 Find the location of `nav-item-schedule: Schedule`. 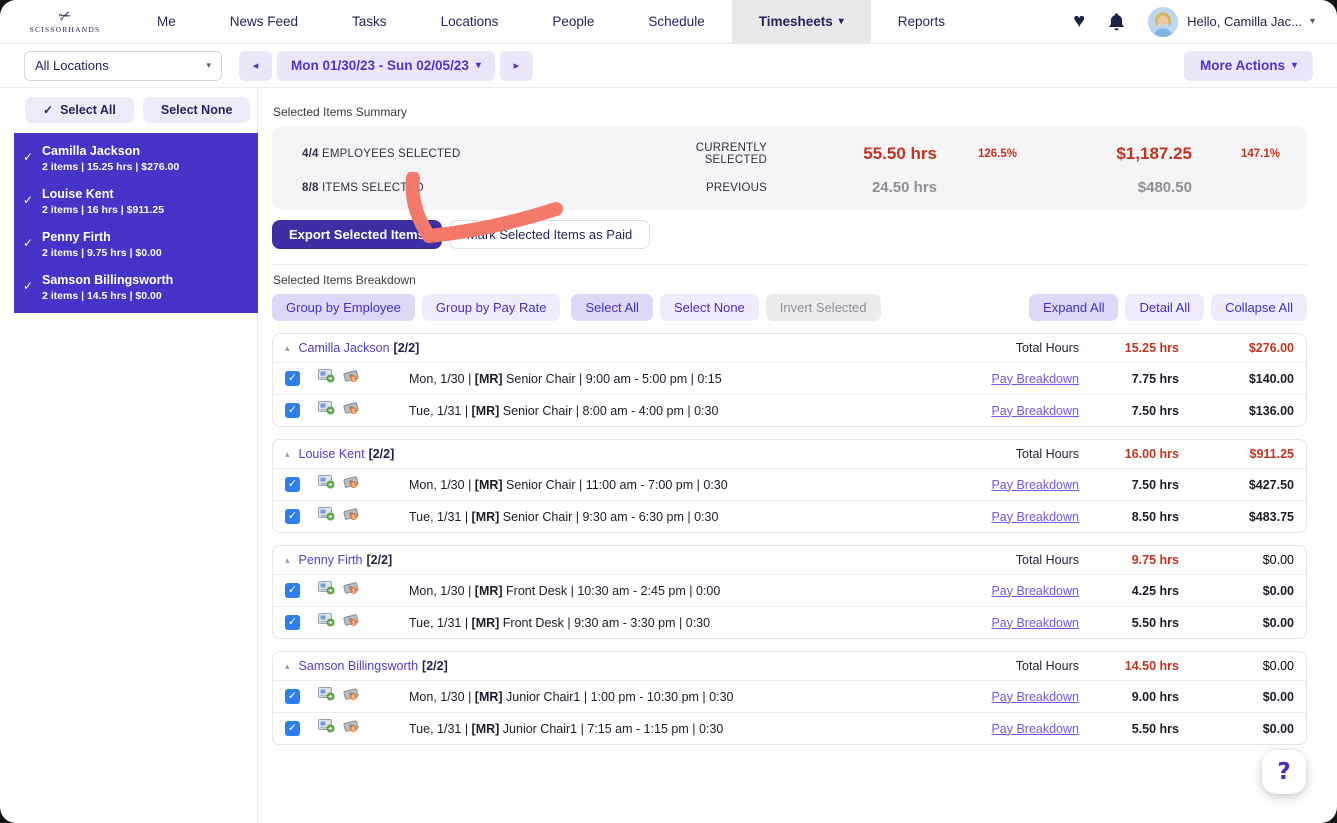

nav-item-schedule: Schedule is located at coordinates (676, 21).